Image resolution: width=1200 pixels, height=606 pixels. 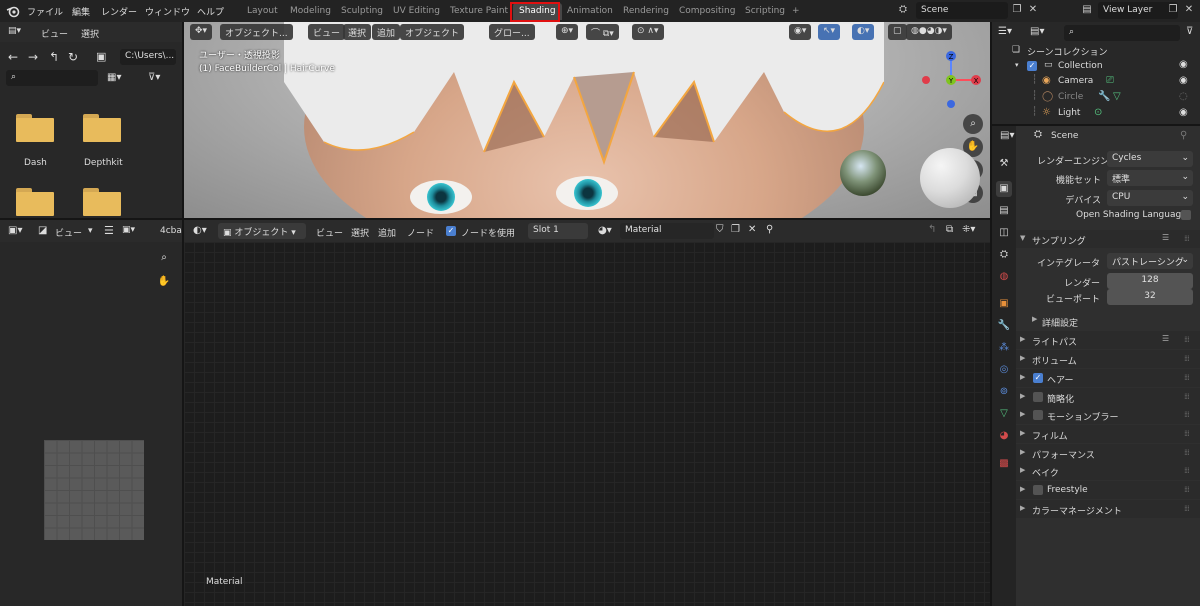 What do you see at coordinates (90, 33) in the screenshot?
I see `file-menu-select: 選択` at bounding box center [90, 33].